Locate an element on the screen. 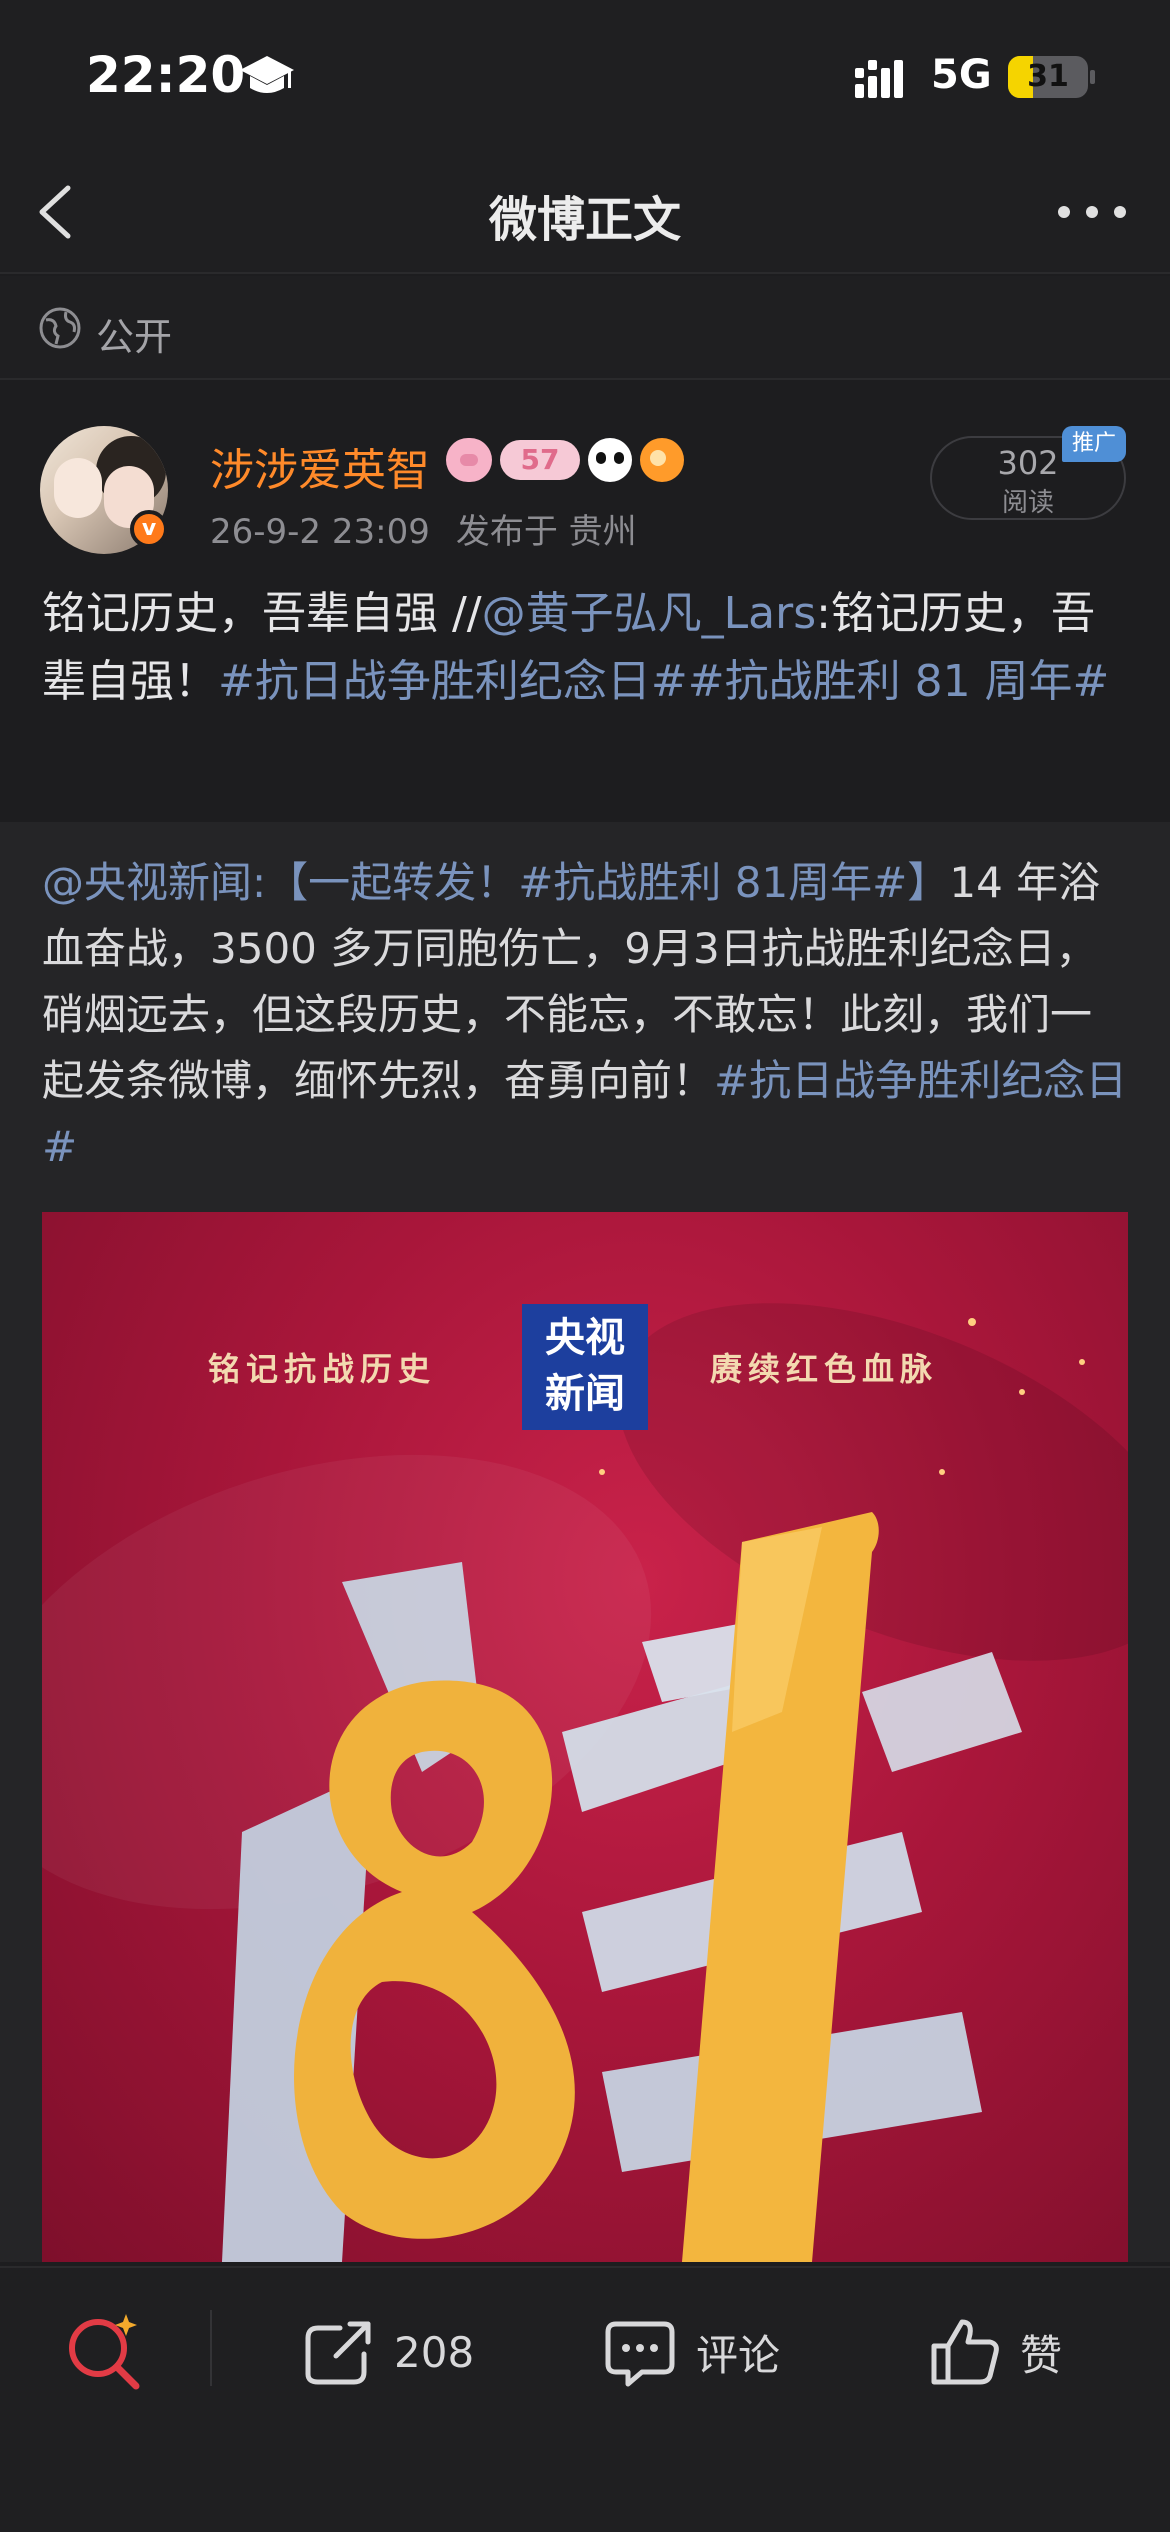  comment-icon is located at coordinates (640, 2354).